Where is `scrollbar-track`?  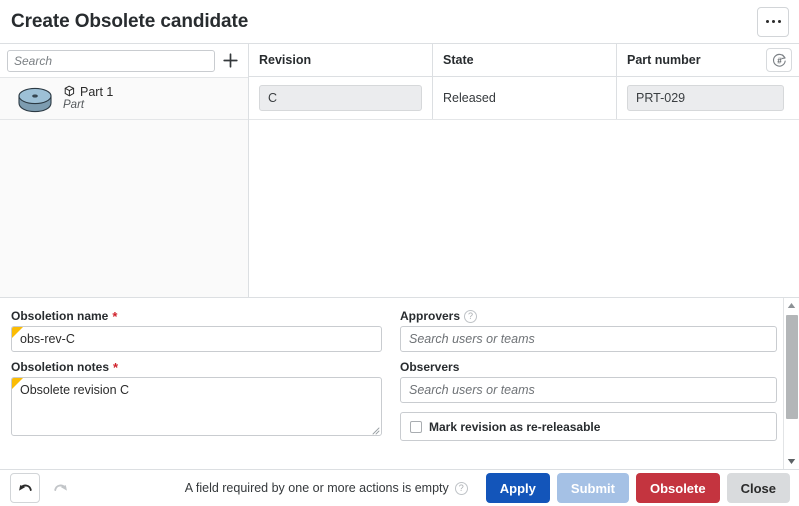
scrollbar-track is located at coordinates (791, 383).